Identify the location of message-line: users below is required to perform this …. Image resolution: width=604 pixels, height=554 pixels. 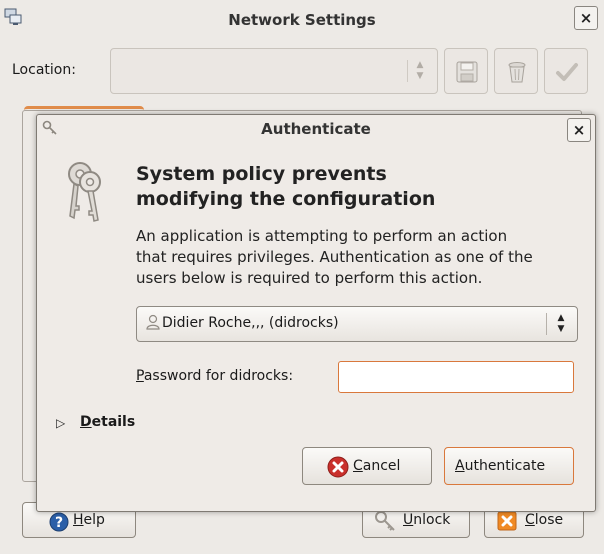
(309, 278).